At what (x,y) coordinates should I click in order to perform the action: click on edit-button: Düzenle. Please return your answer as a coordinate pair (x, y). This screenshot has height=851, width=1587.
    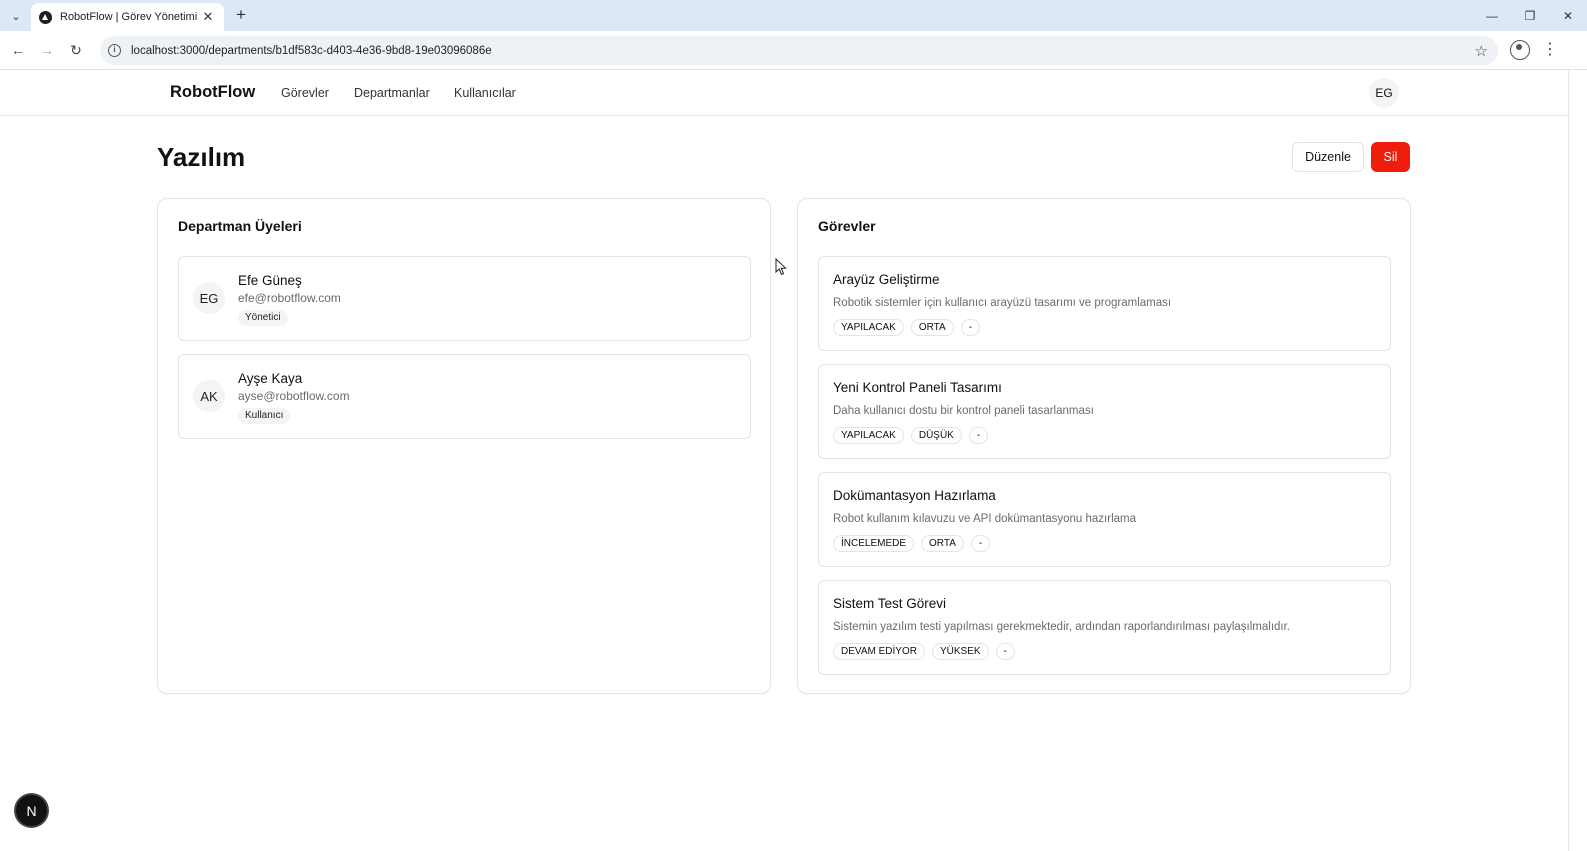
    Looking at the image, I should click on (1328, 157).